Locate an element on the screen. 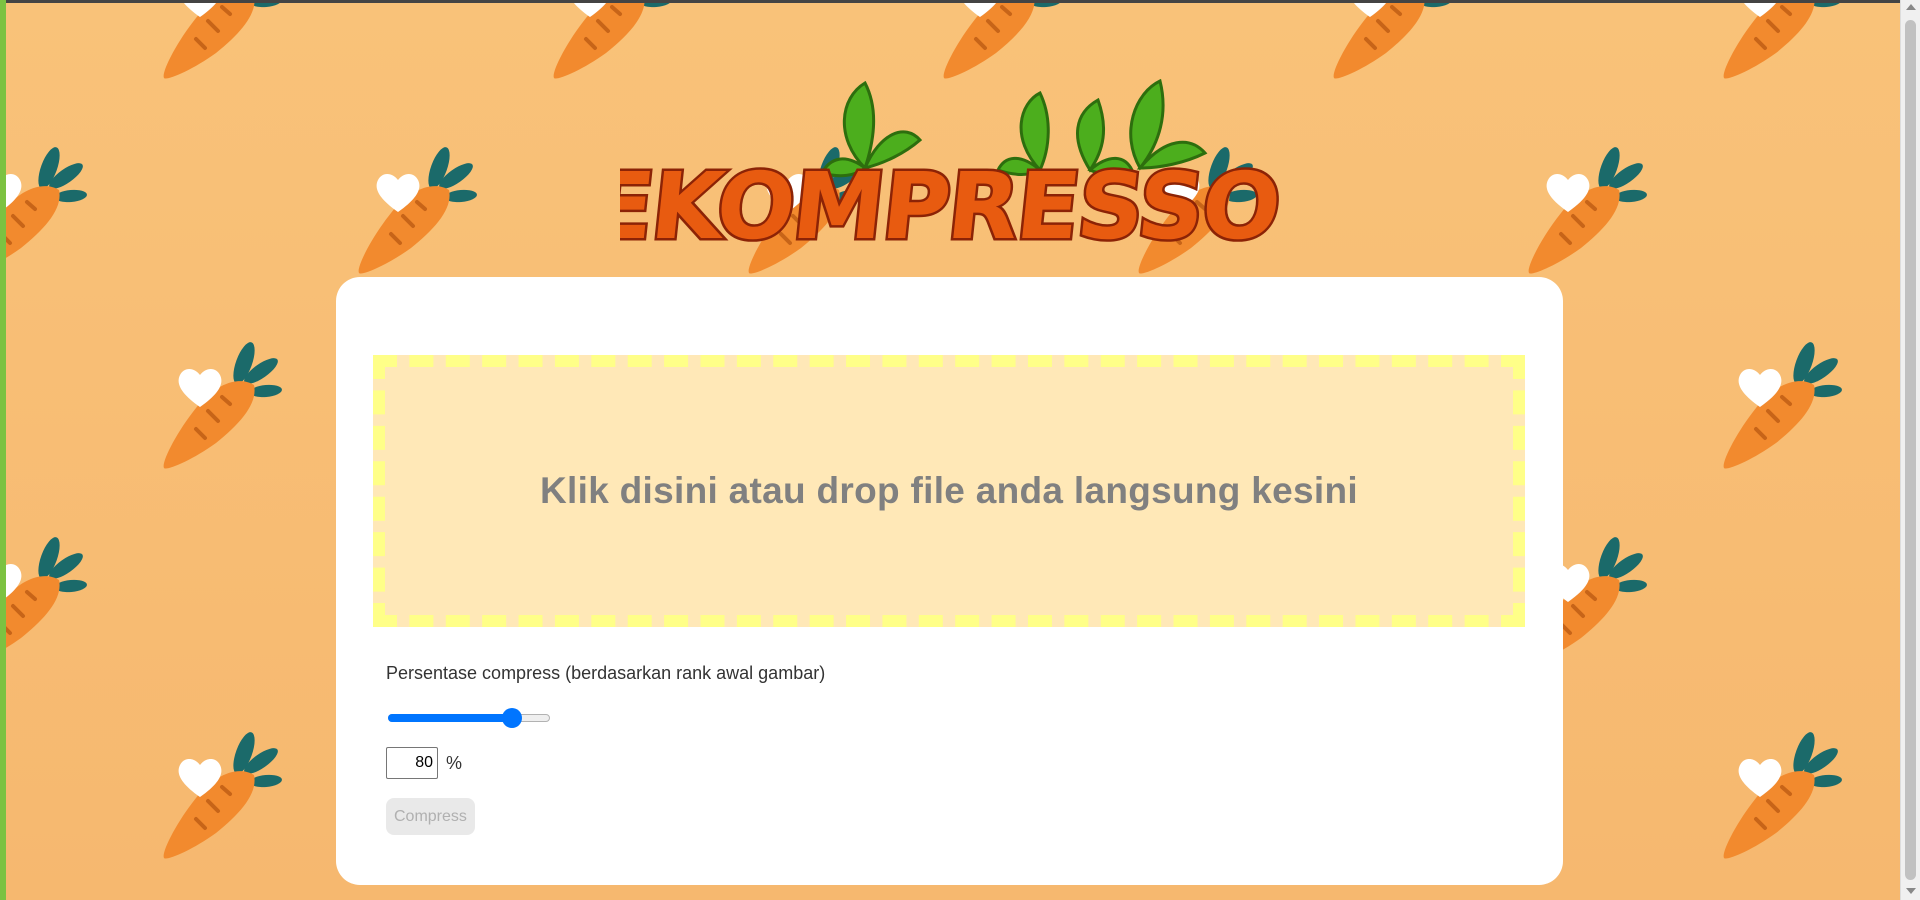 This screenshot has width=1920, height=900. compress-slider is located at coordinates (469, 718).